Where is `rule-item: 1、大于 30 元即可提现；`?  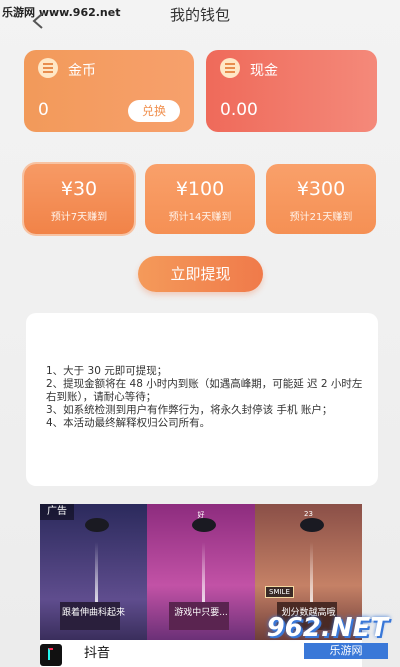 rule-item: 1、大于 30 元即可提现； is located at coordinates (107, 371).